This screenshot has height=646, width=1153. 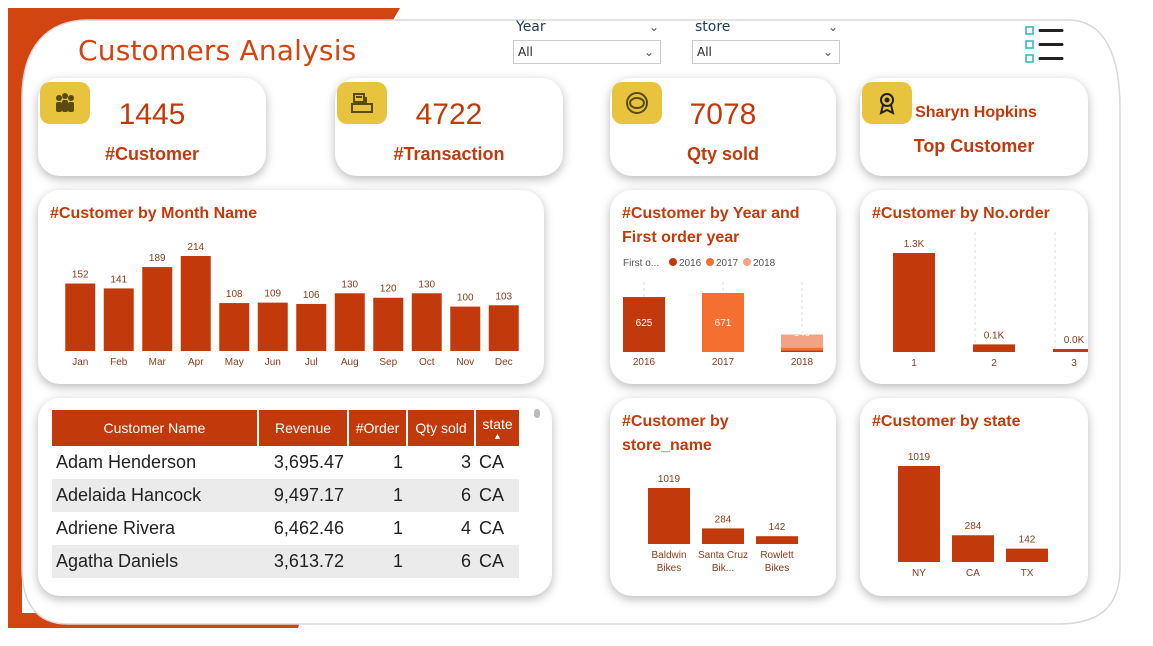 I want to click on legend-label: 2016, so click(x=690, y=263).